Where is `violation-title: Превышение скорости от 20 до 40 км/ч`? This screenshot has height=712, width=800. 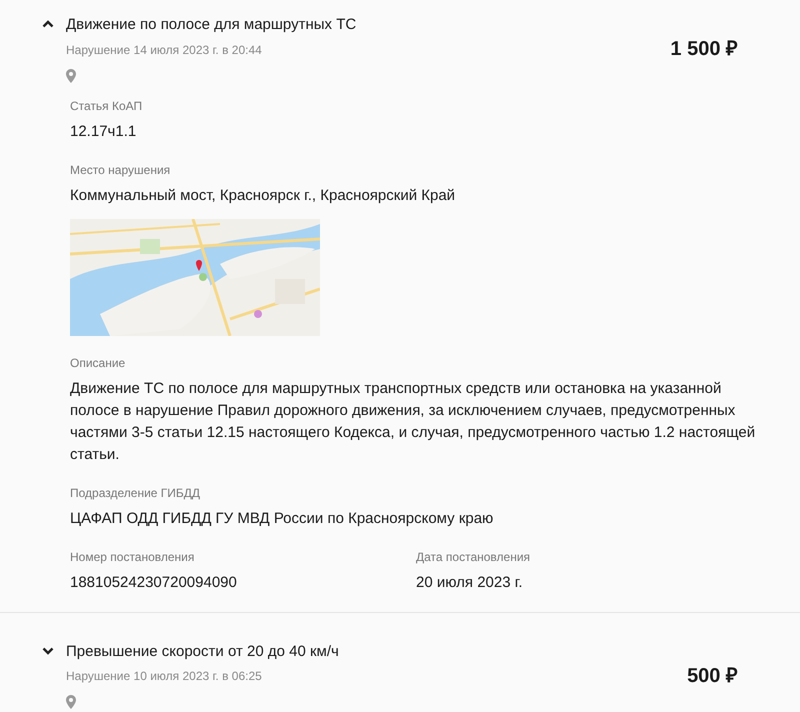
violation-title: Превышение скорости от 20 до 40 км/ч is located at coordinates (202, 652).